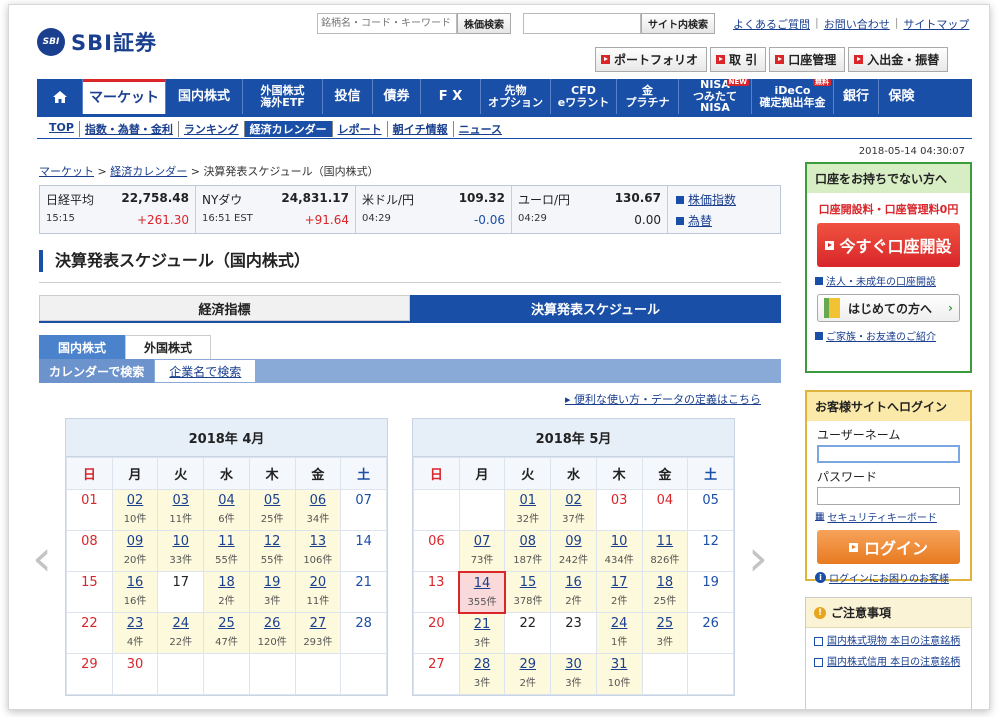  What do you see at coordinates (665, 633) in the screenshot?
I see `calendar-day: 25 3件` at bounding box center [665, 633].